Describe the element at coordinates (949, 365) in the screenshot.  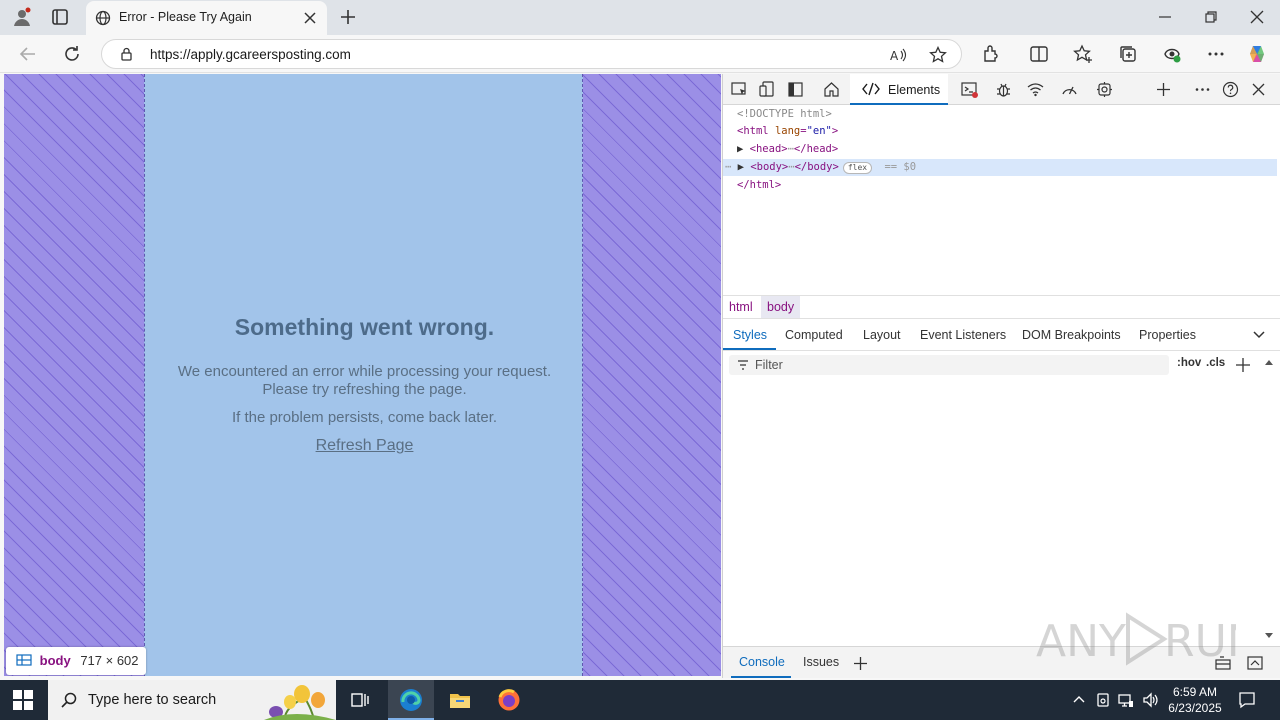
I see `styles-filter-input: Filter` at that location.